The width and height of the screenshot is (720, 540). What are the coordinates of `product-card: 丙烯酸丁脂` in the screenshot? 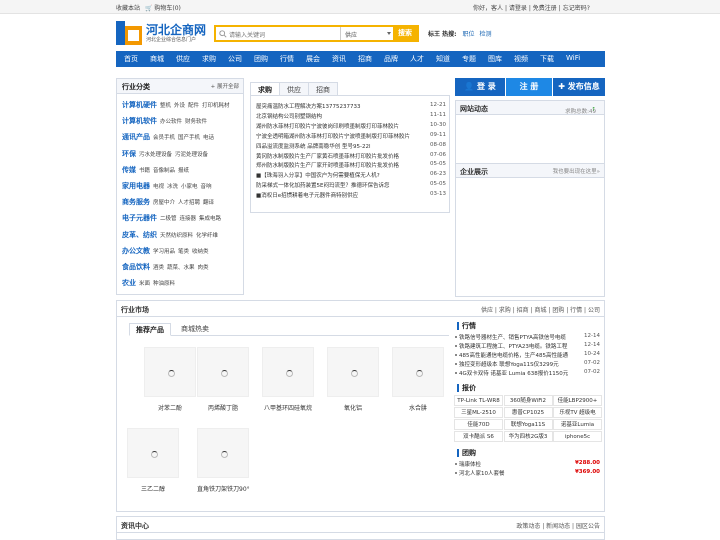 It's located at (223, 379).